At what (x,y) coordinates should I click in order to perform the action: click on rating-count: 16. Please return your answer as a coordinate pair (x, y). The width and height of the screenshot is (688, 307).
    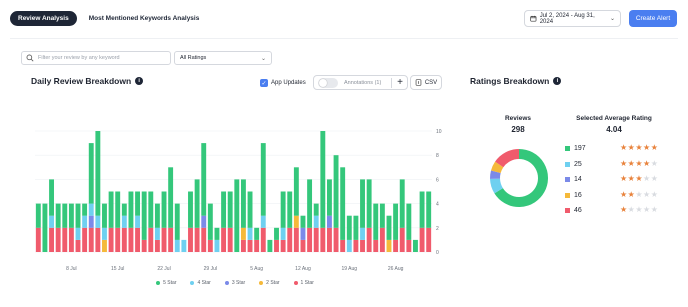
    Looking at the image, I should click on (578, 195).